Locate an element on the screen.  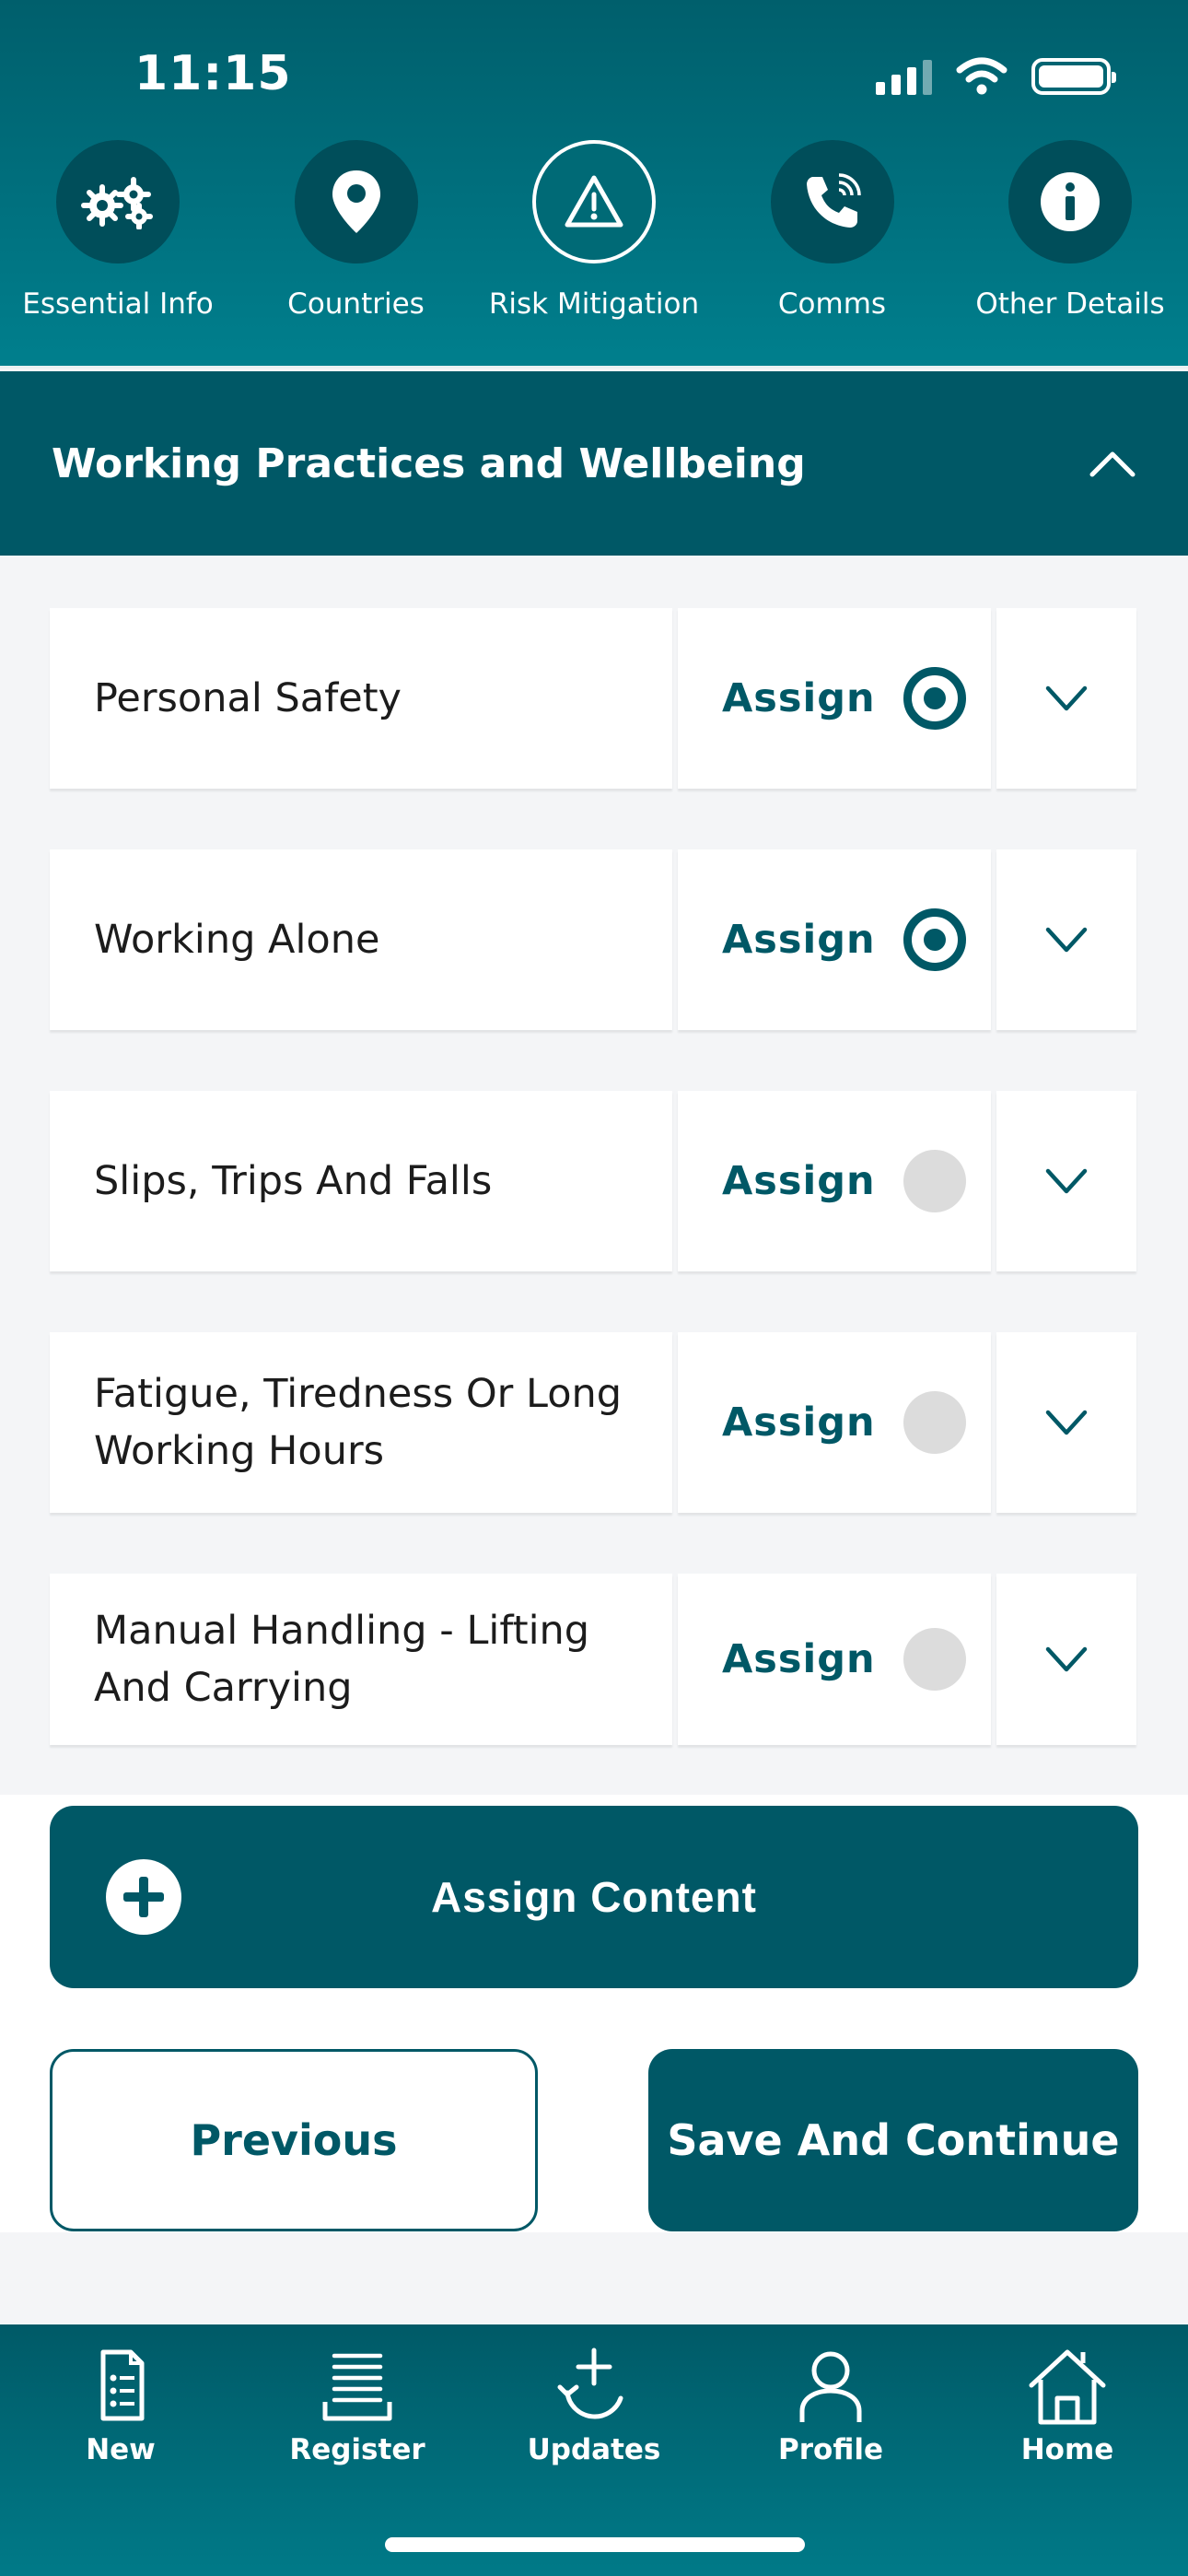
info-icon is located at coordinates (1070, 201).